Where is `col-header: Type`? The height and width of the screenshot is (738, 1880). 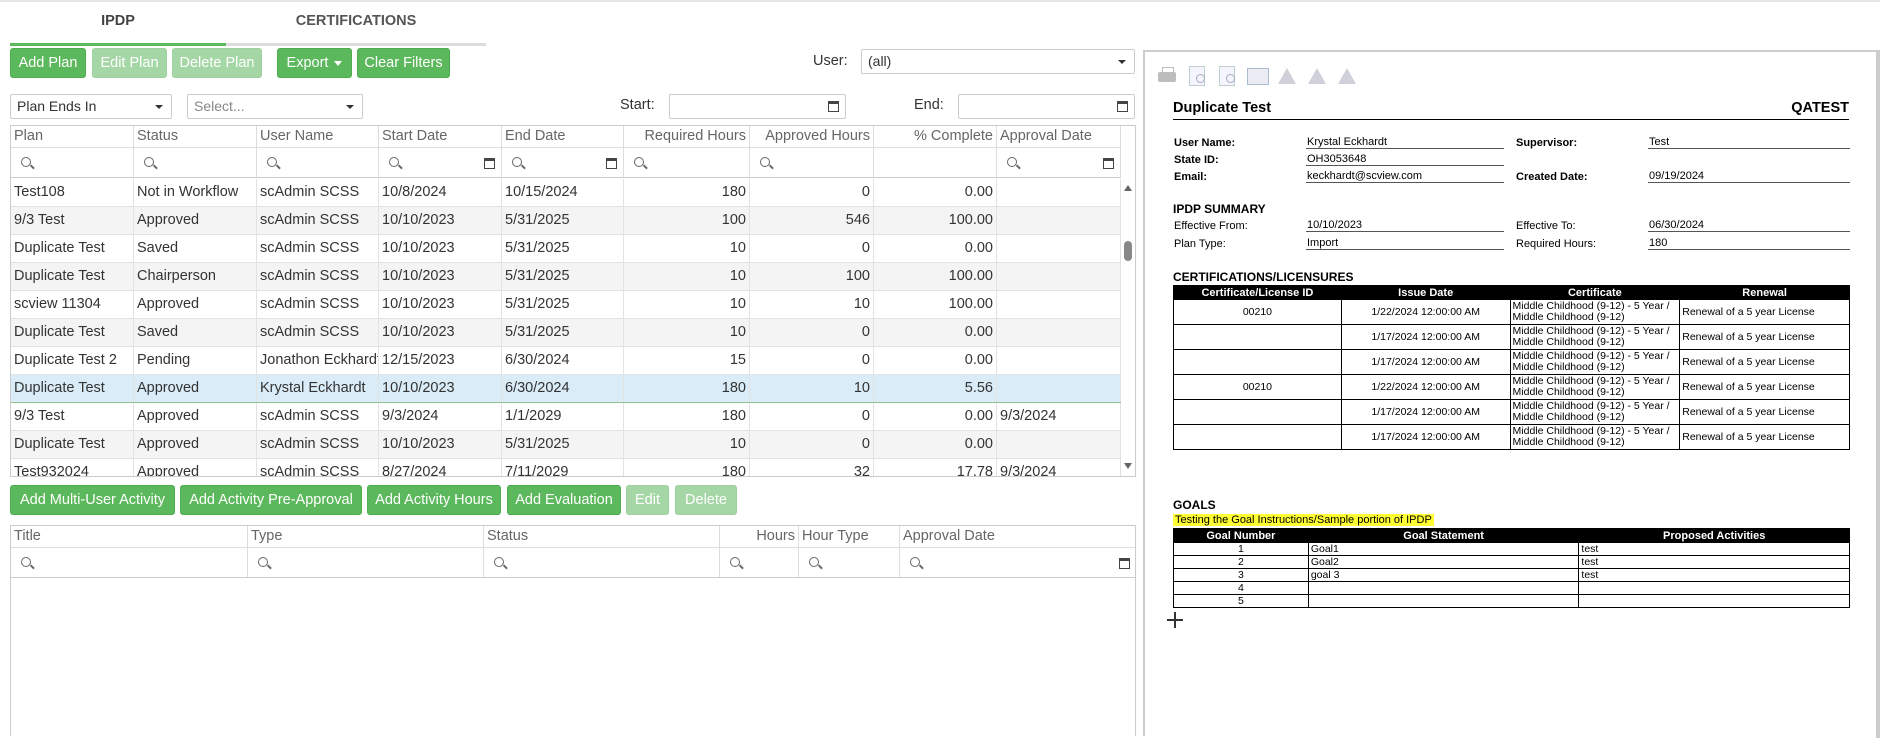 col-header: Type is located at coordinates (366, 536).